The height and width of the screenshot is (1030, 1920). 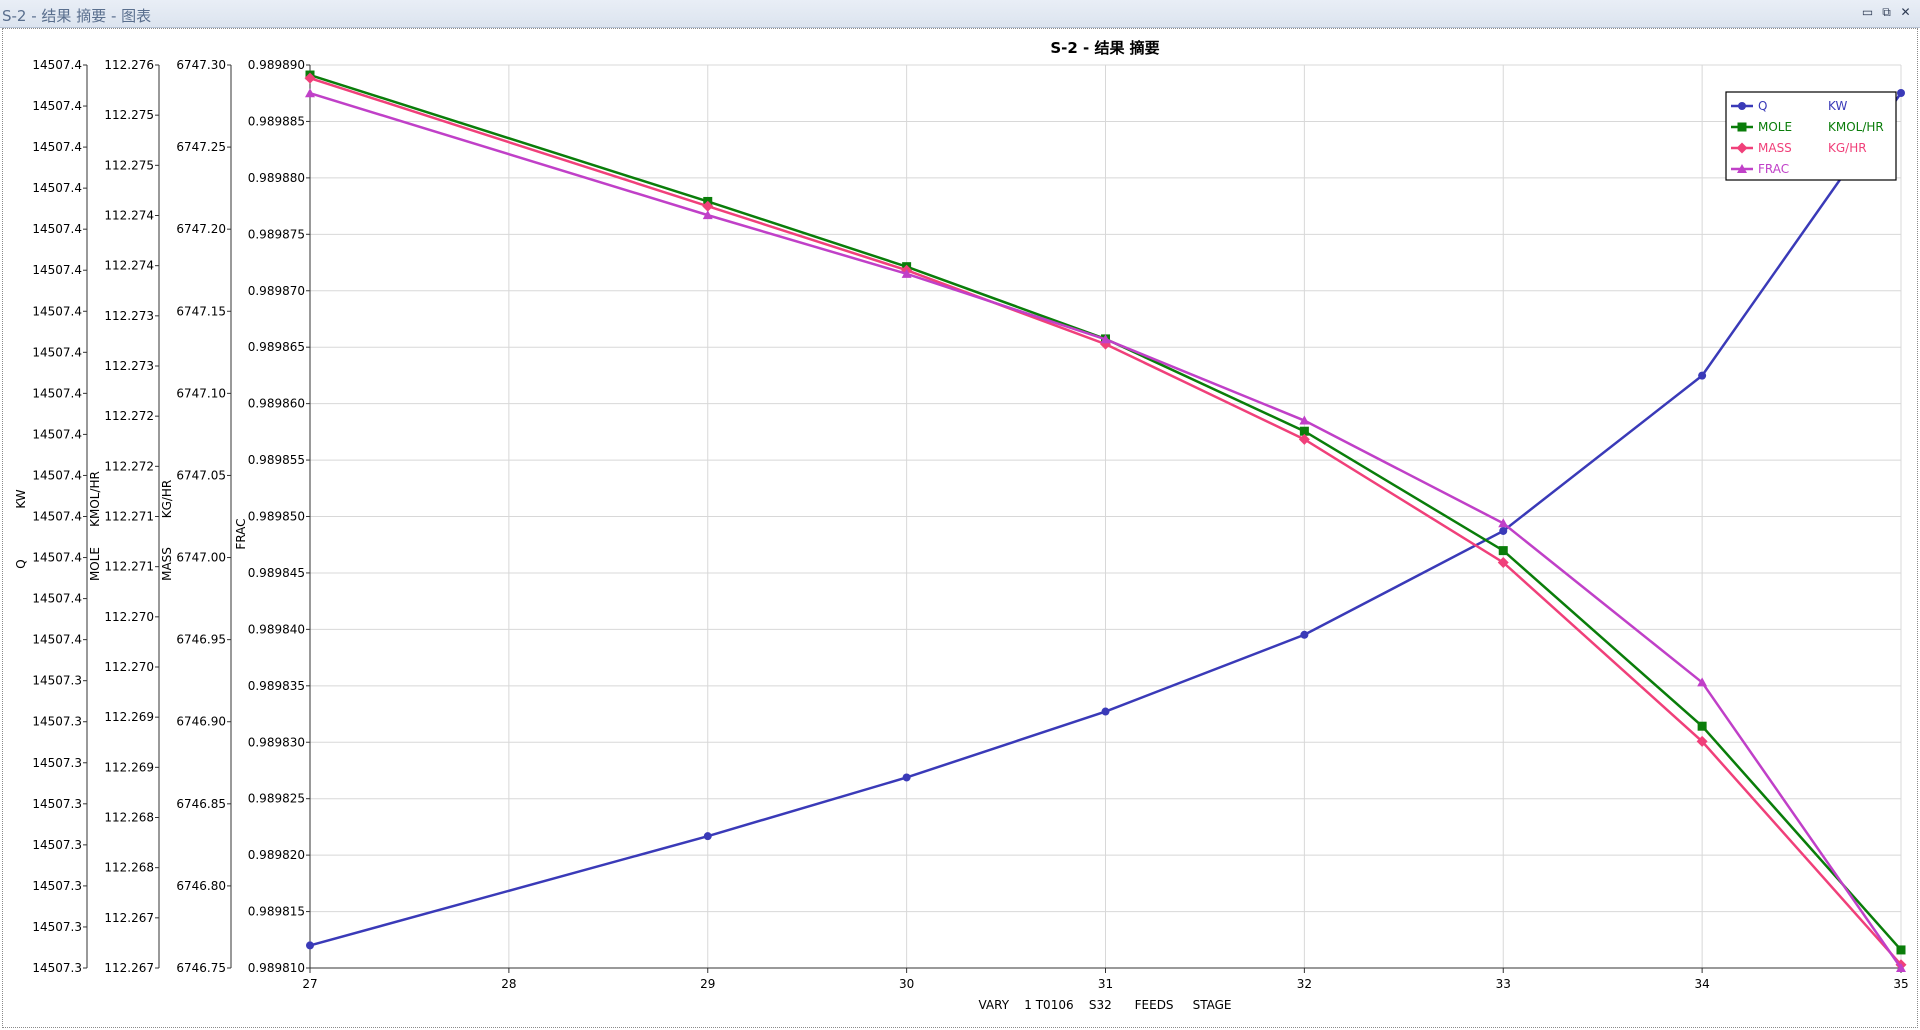 I want to click on y-axis-label-mole: MOLE, so click(x=95, y=564).